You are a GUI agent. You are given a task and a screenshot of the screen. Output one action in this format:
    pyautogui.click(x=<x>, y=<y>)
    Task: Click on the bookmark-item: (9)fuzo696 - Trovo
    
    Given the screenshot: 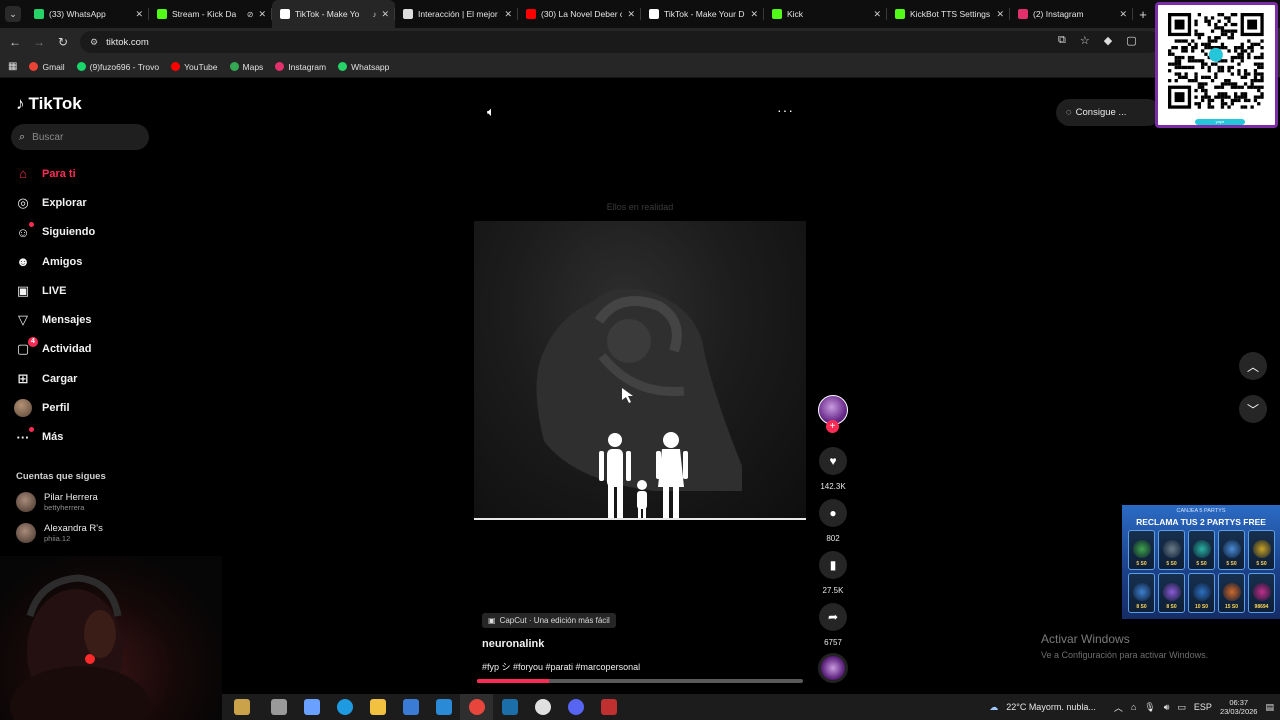 What is the action you would take?
    pyautogui.click(x=117, y=67)
    